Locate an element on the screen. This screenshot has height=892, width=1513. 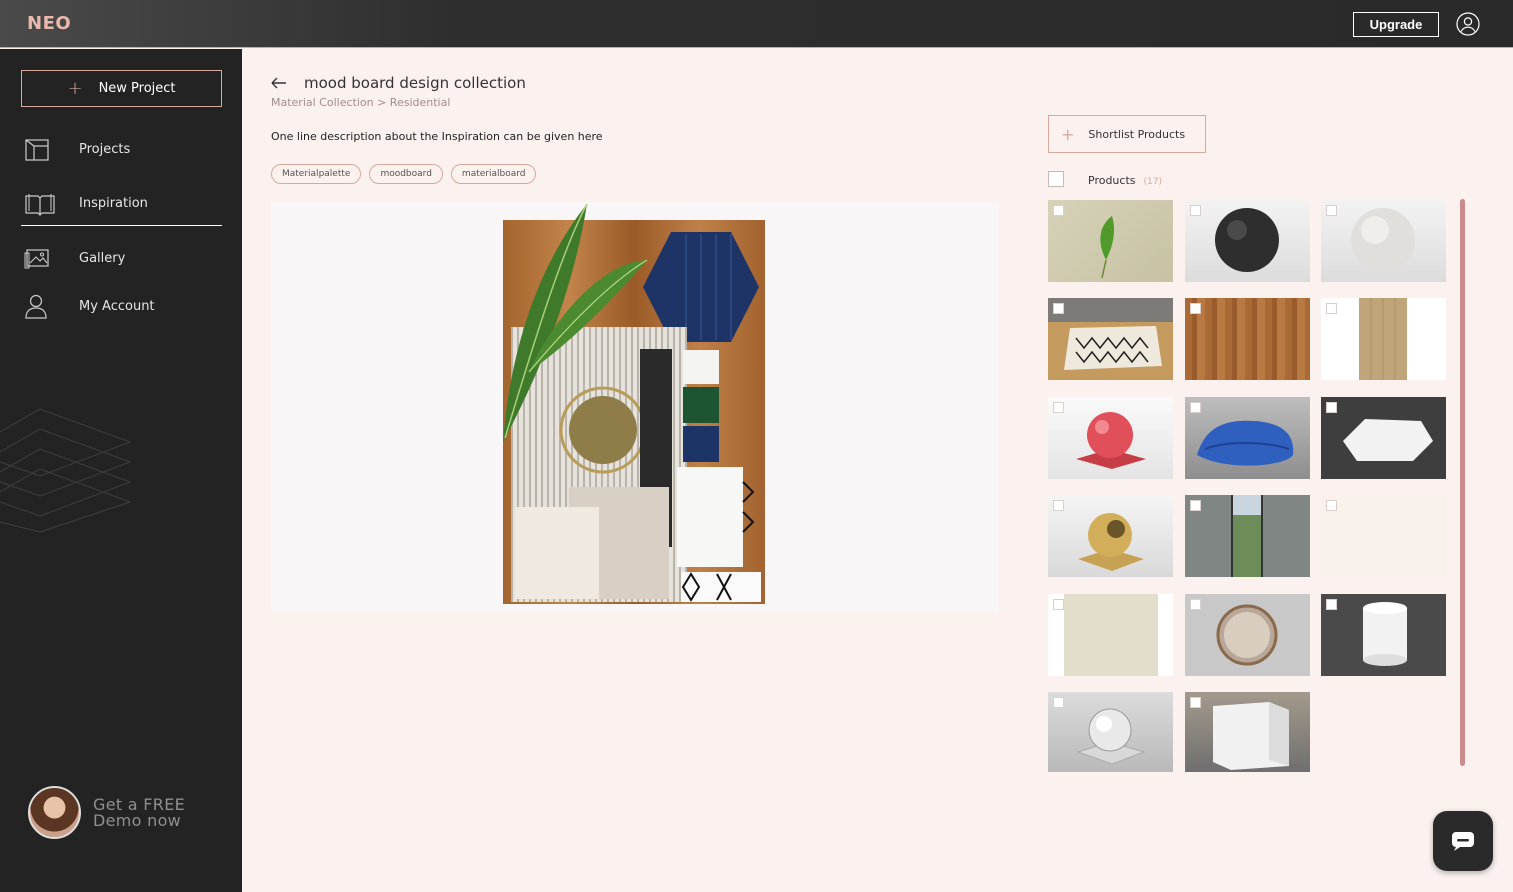
sidebar-item-label: Gallery is located at coordinates (102, 258).